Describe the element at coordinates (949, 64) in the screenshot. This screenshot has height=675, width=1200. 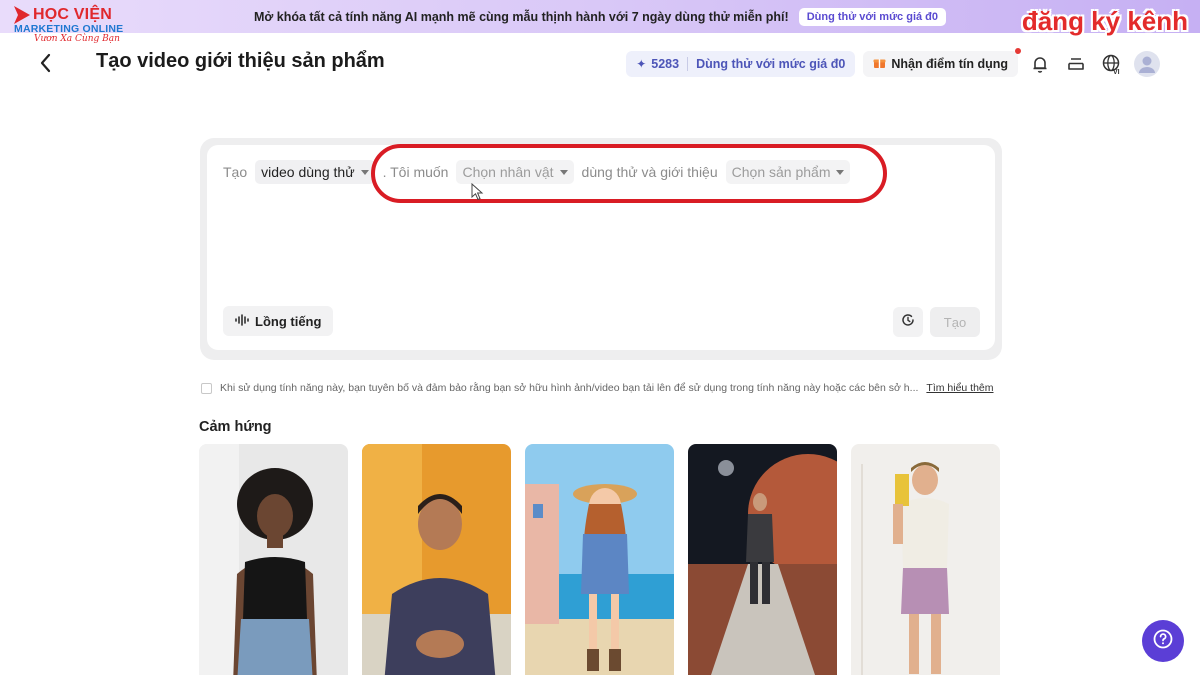
I see `get-points-label: Nhận điểm tín dụng` at that location.